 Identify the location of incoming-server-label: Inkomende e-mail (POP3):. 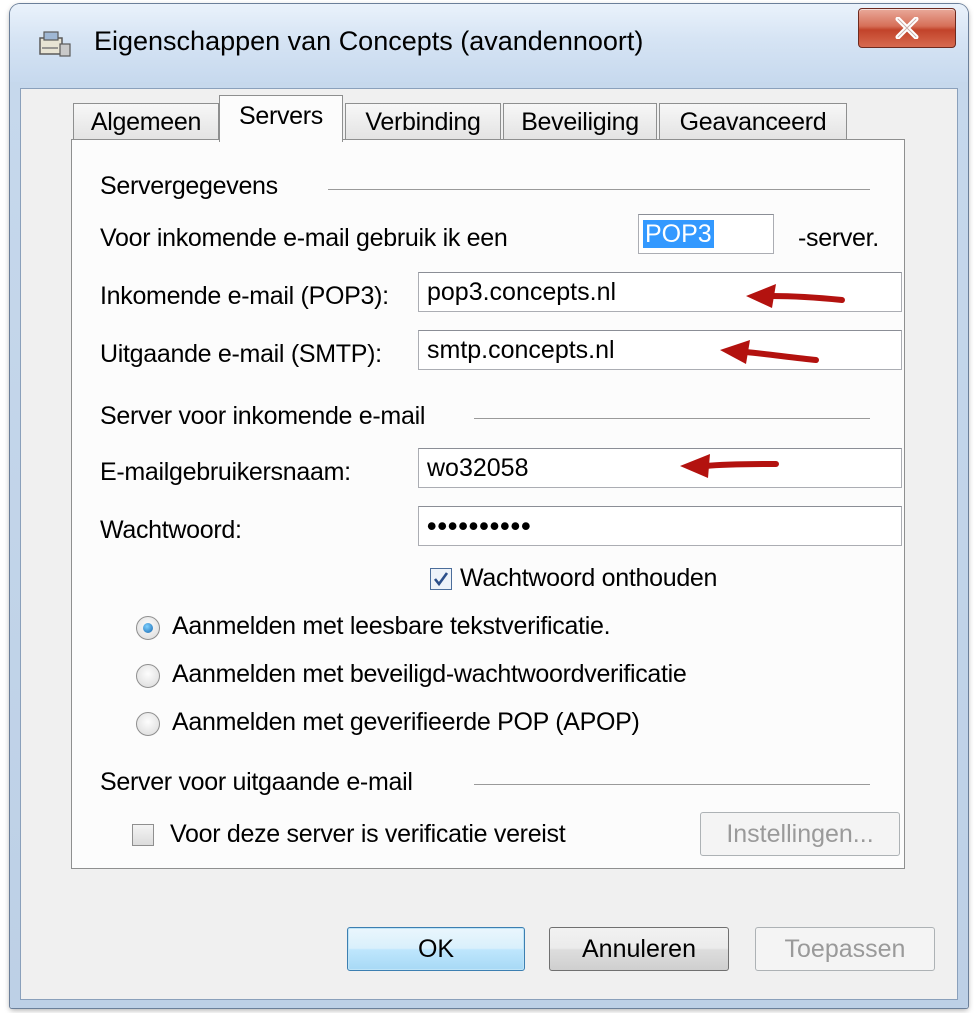
(244, 296).